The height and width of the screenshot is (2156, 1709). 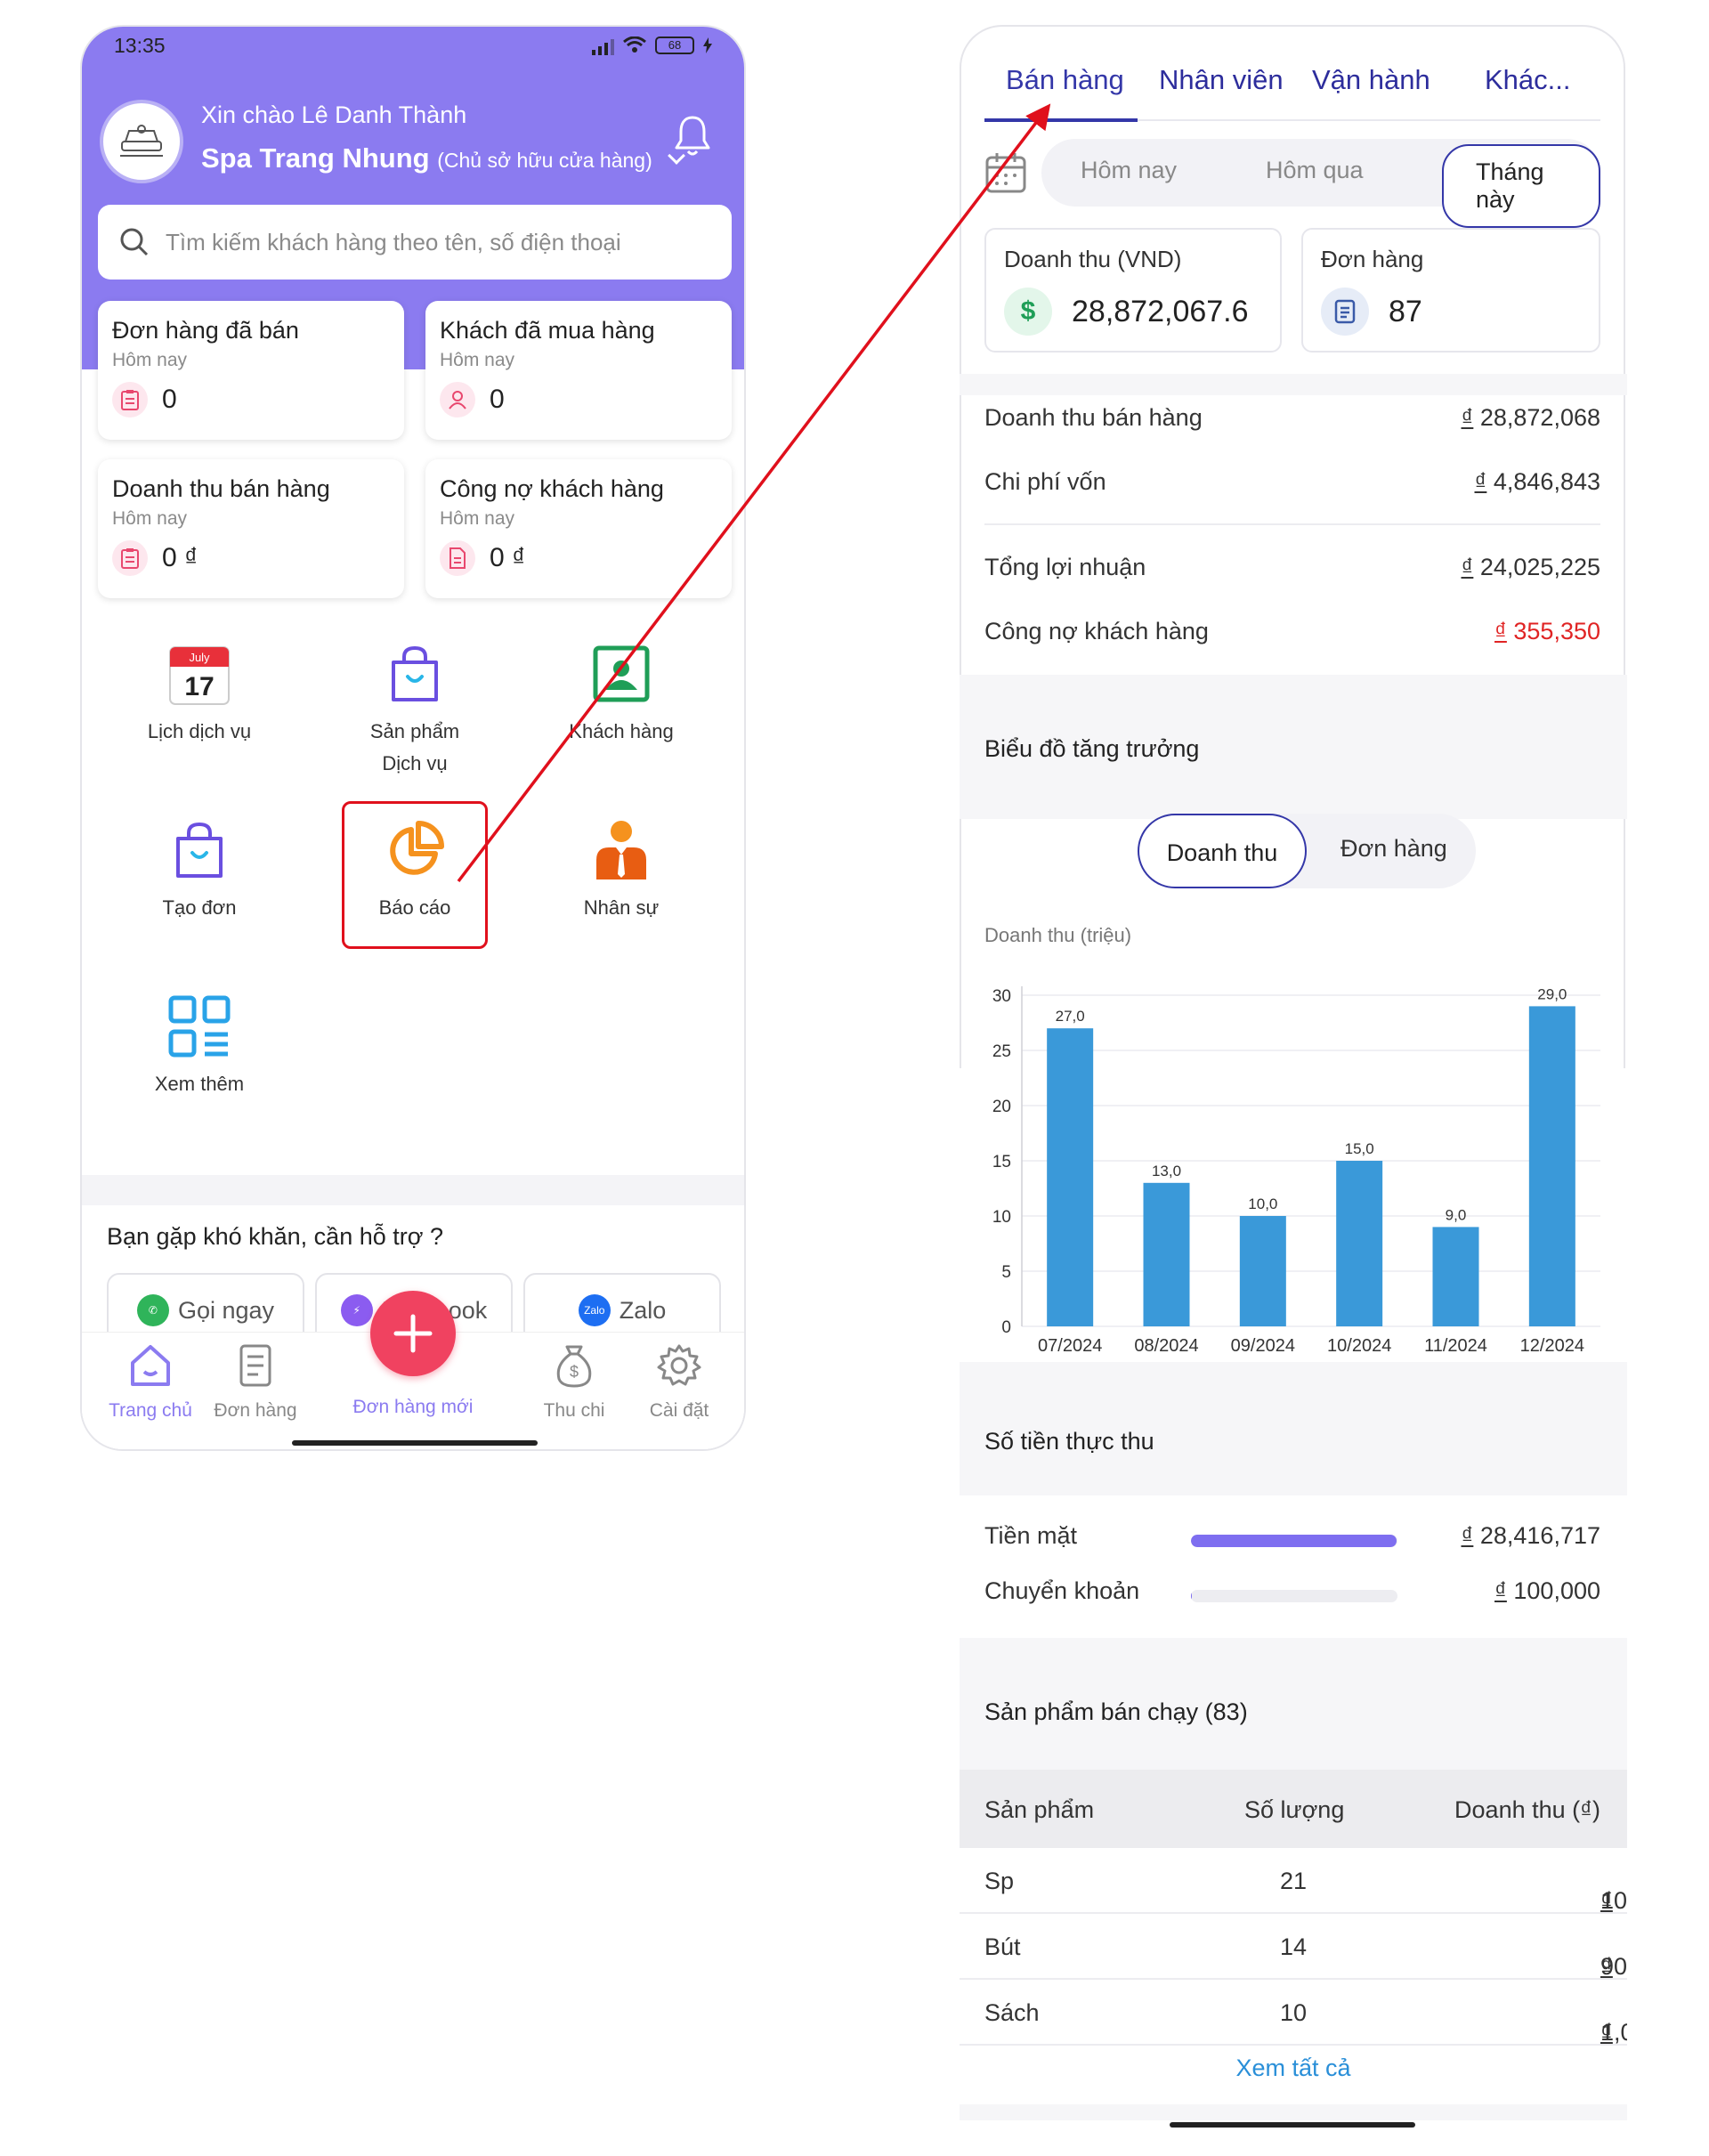 What do you see at coordinates (552, 489) in the screenshot?
I see `stat-title: Công nợ khách hàng` at bounding box center [552, 489].